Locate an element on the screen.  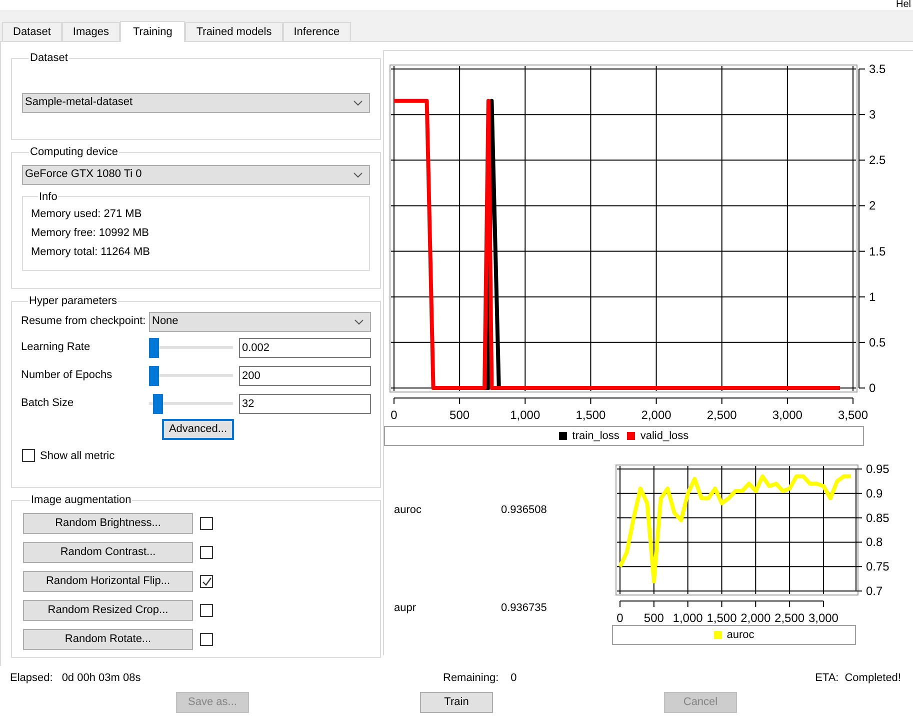
field-label: Batch Size is located at coordinates (48, 404).